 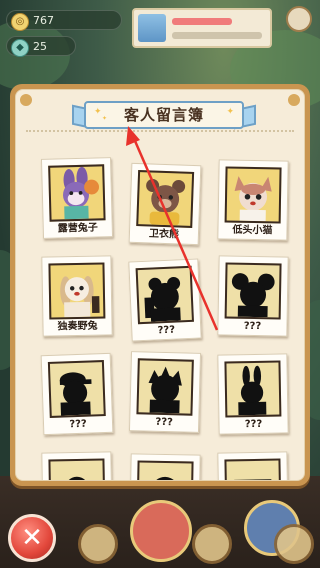 I want to click on guest-card: 卫衣熊, so click(x=165, y=204).